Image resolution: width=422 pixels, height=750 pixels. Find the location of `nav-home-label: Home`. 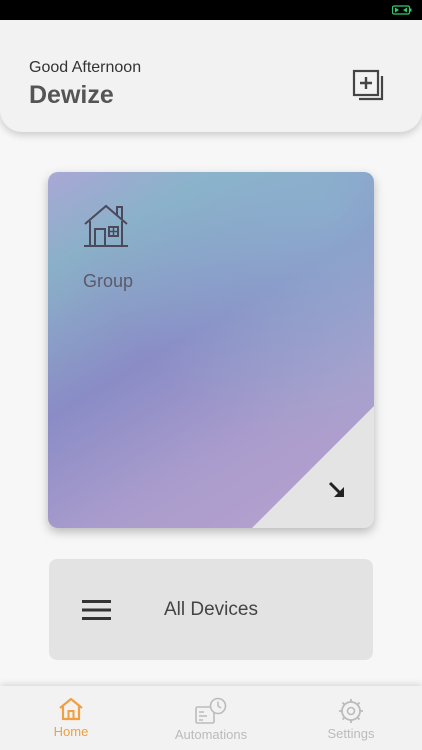

nav-home-label: Home is located at coordinates (71, 731).